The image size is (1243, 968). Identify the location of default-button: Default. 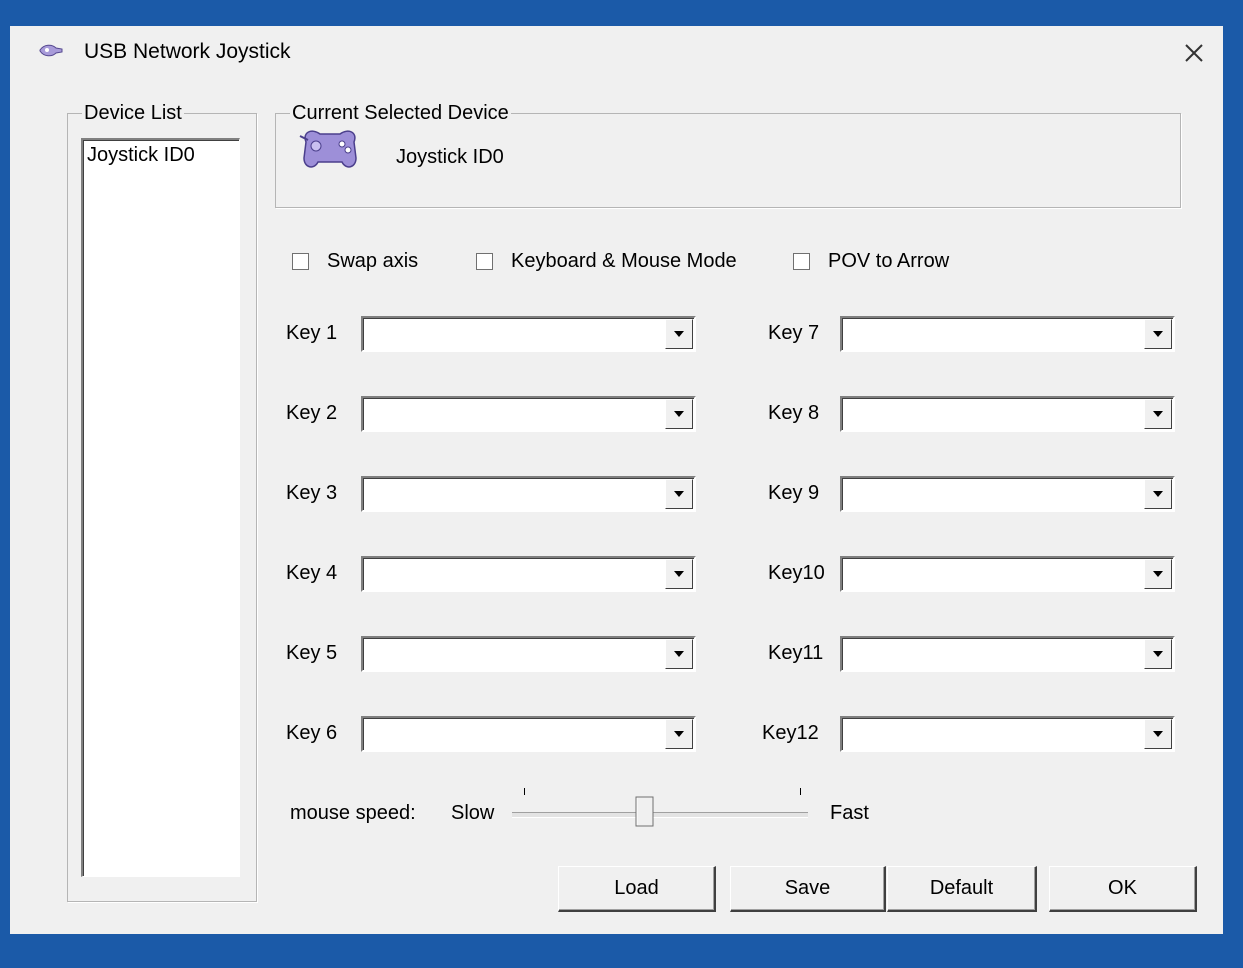
(962, 889).